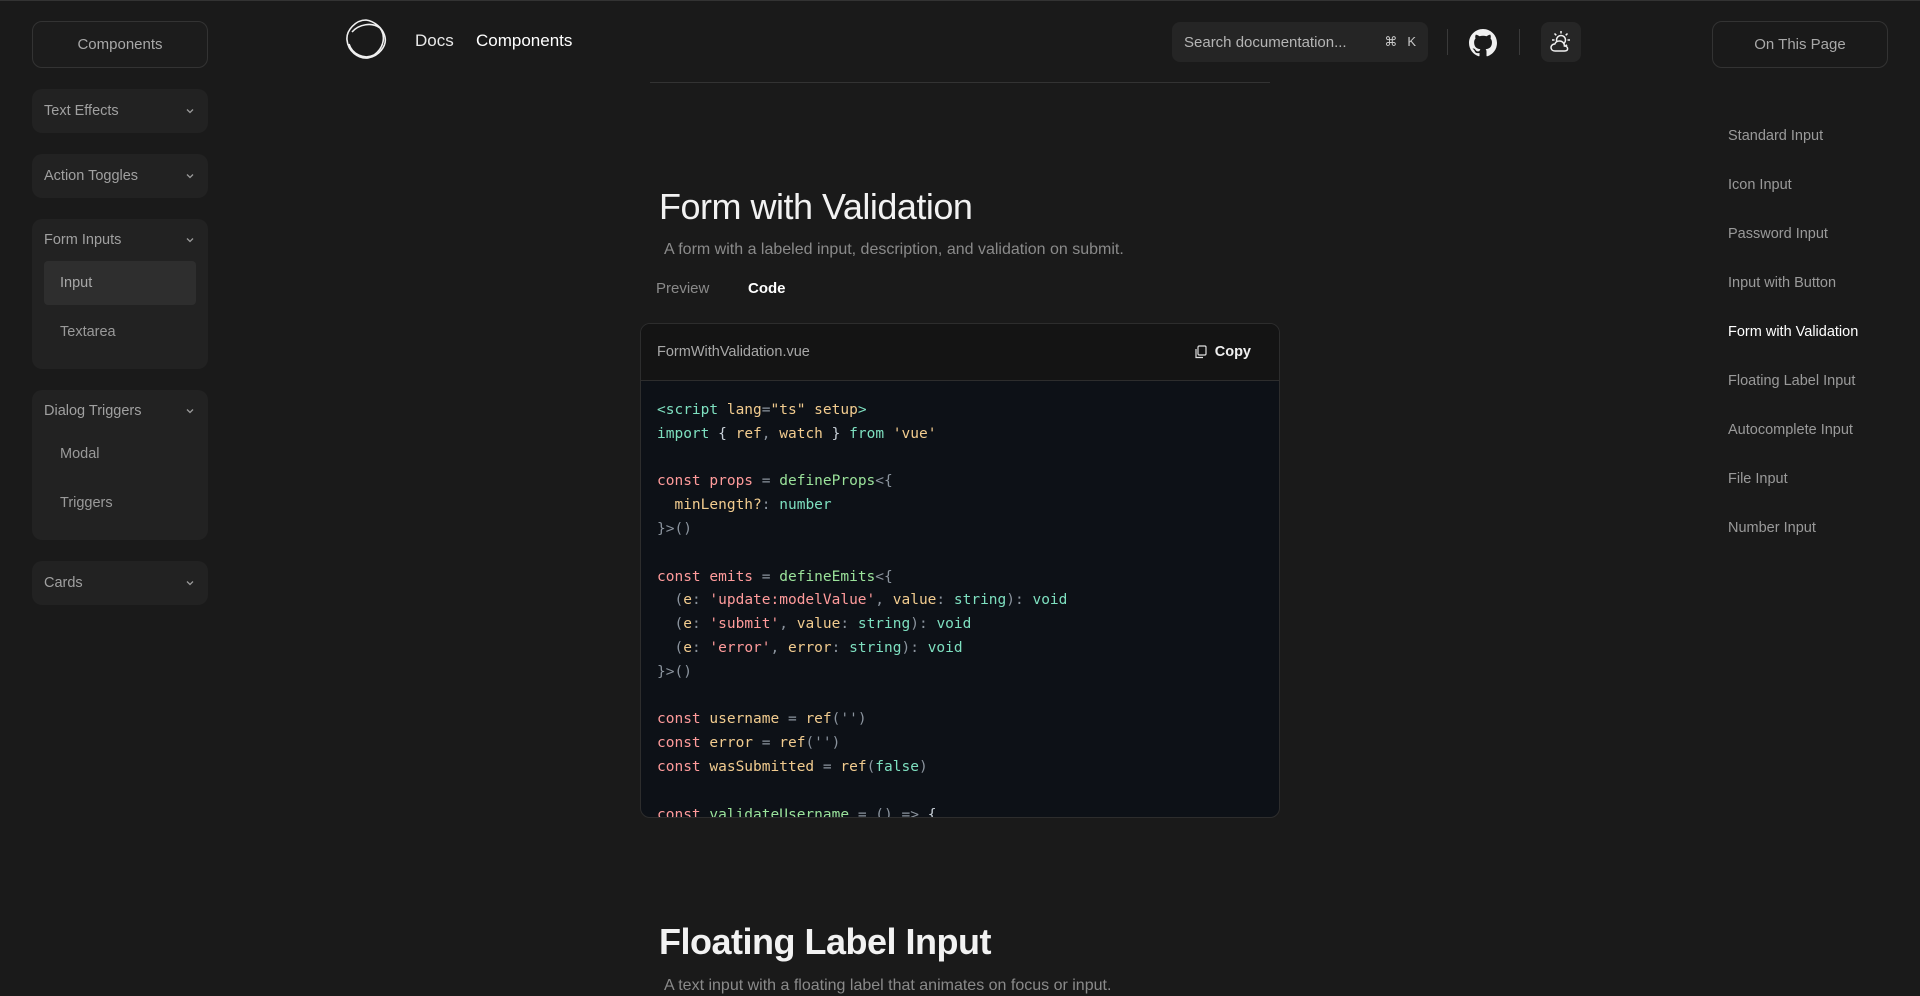  I want to click on sidebar-group-text-effects: Text Effects, so click(120, 111).